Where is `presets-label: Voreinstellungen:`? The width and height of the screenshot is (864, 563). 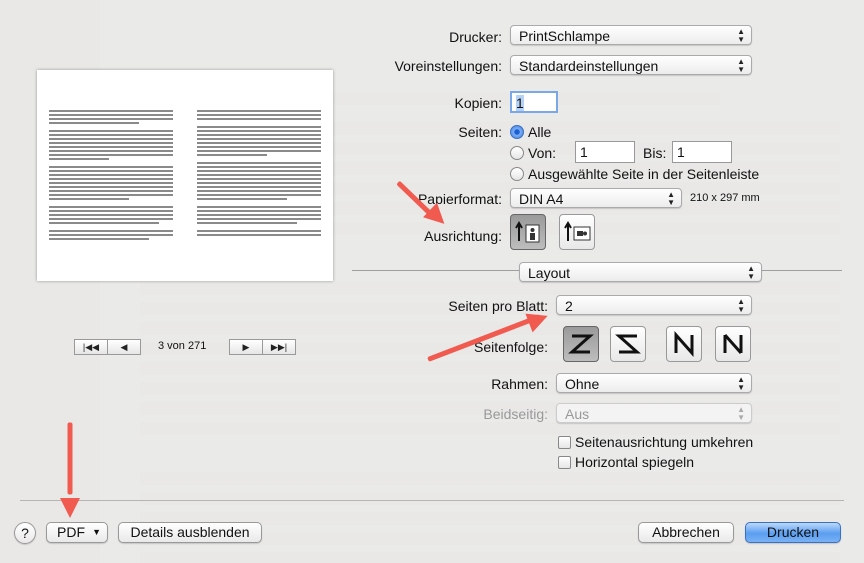
presets-label: Voreinstellungen: is located at coordinates (448, 66).